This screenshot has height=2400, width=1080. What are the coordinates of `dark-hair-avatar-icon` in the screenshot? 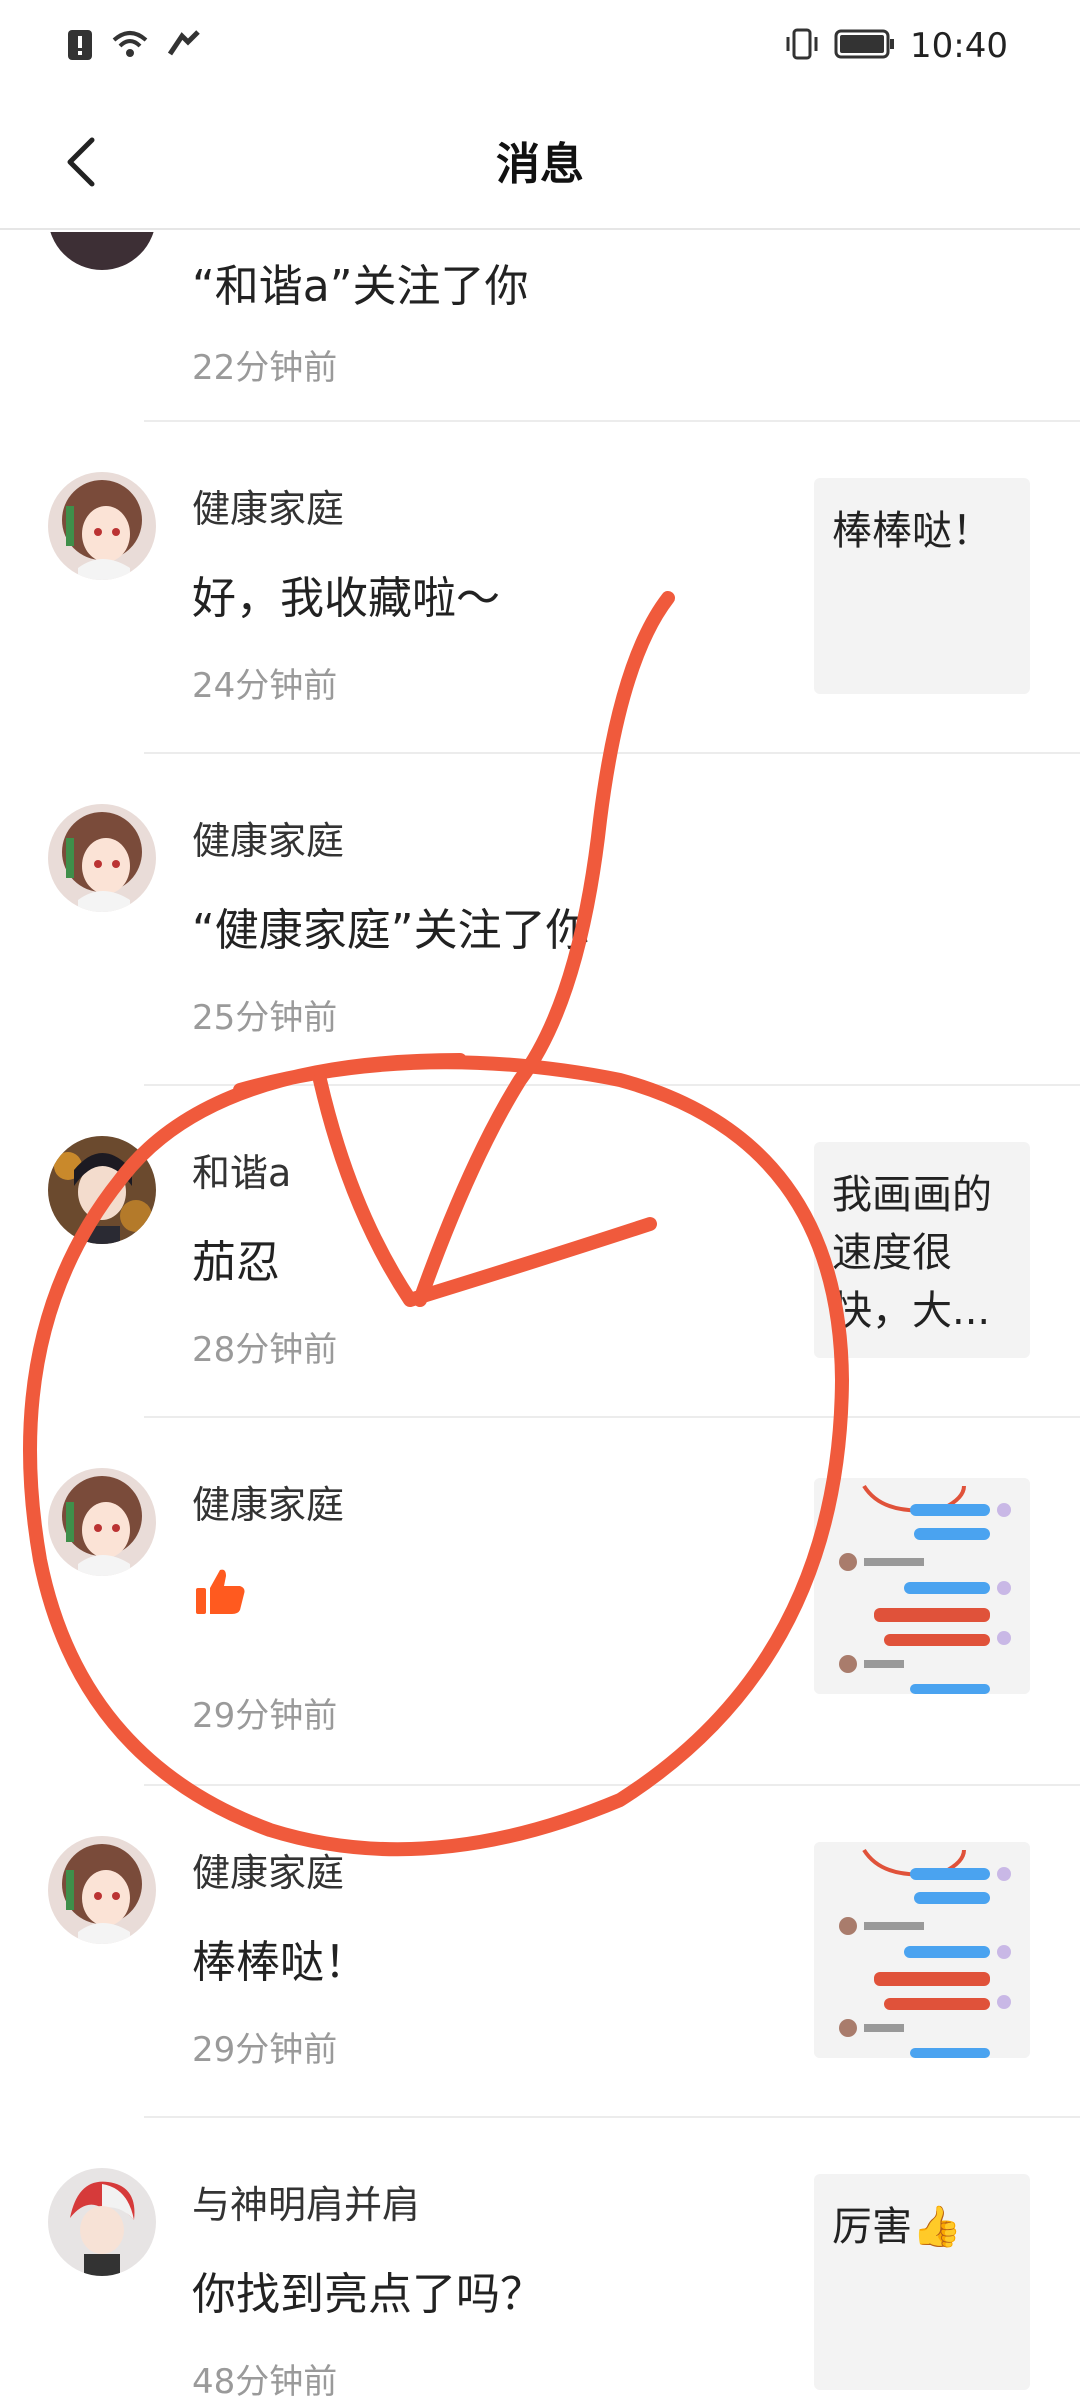 It's located at (102, 1190).